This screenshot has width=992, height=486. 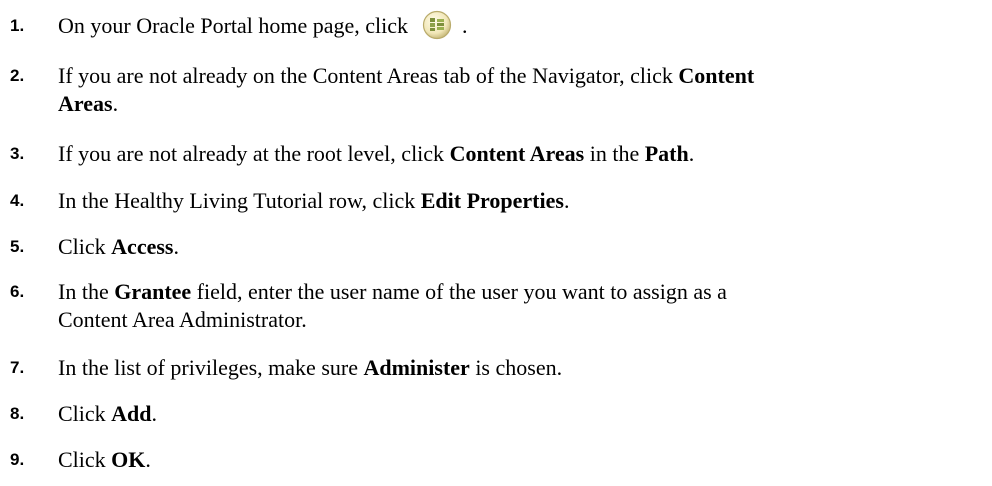 I want to click on step-number: 9., so click(x=17, y=459).